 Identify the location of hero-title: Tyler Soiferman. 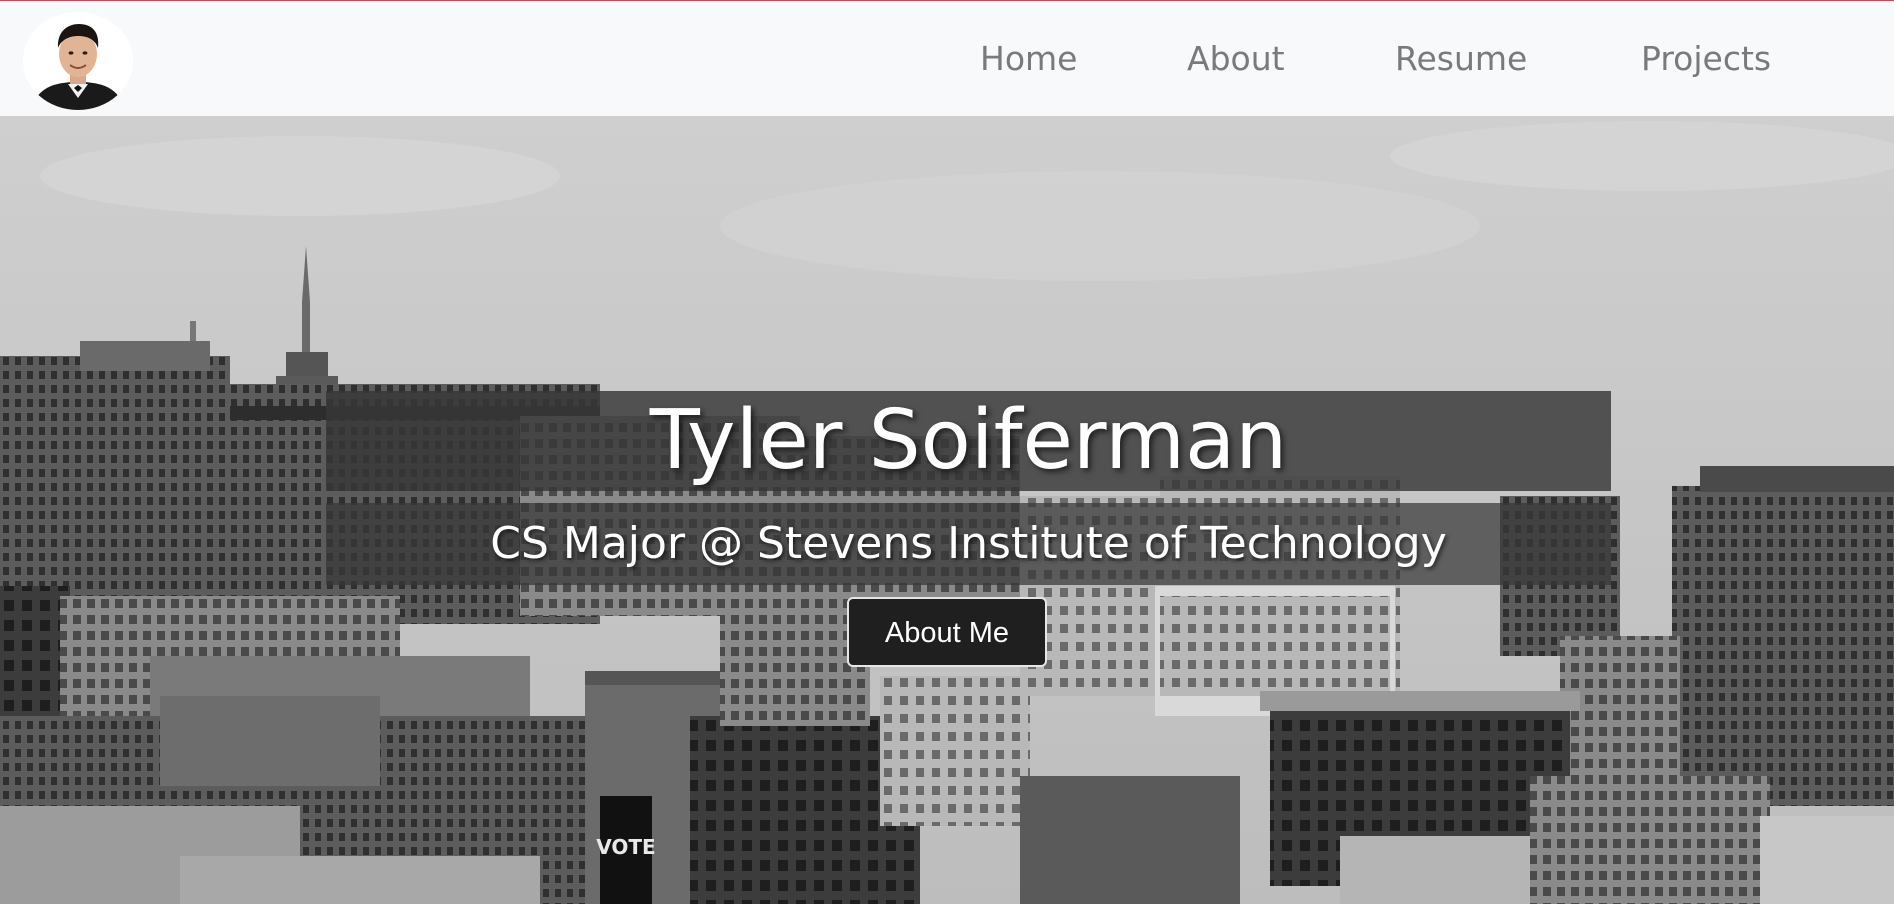
(968, 440).